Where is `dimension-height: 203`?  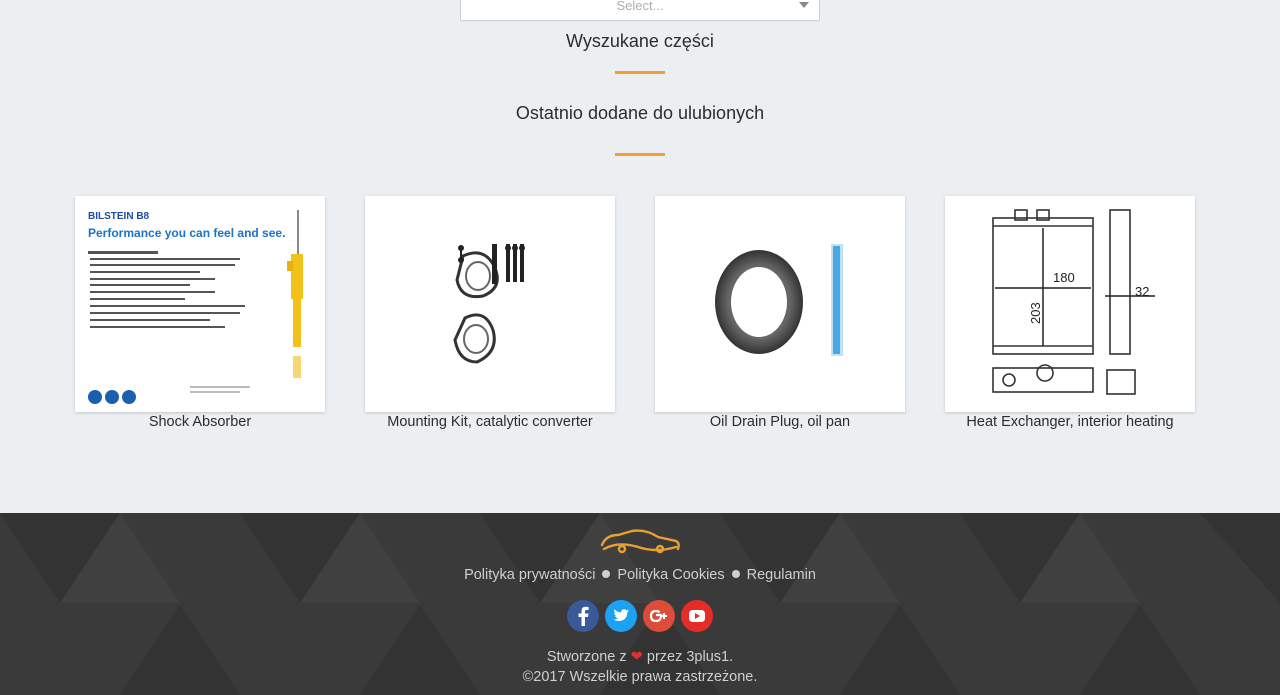
dimension-height: 203 is located at coordinates (1035, 313).